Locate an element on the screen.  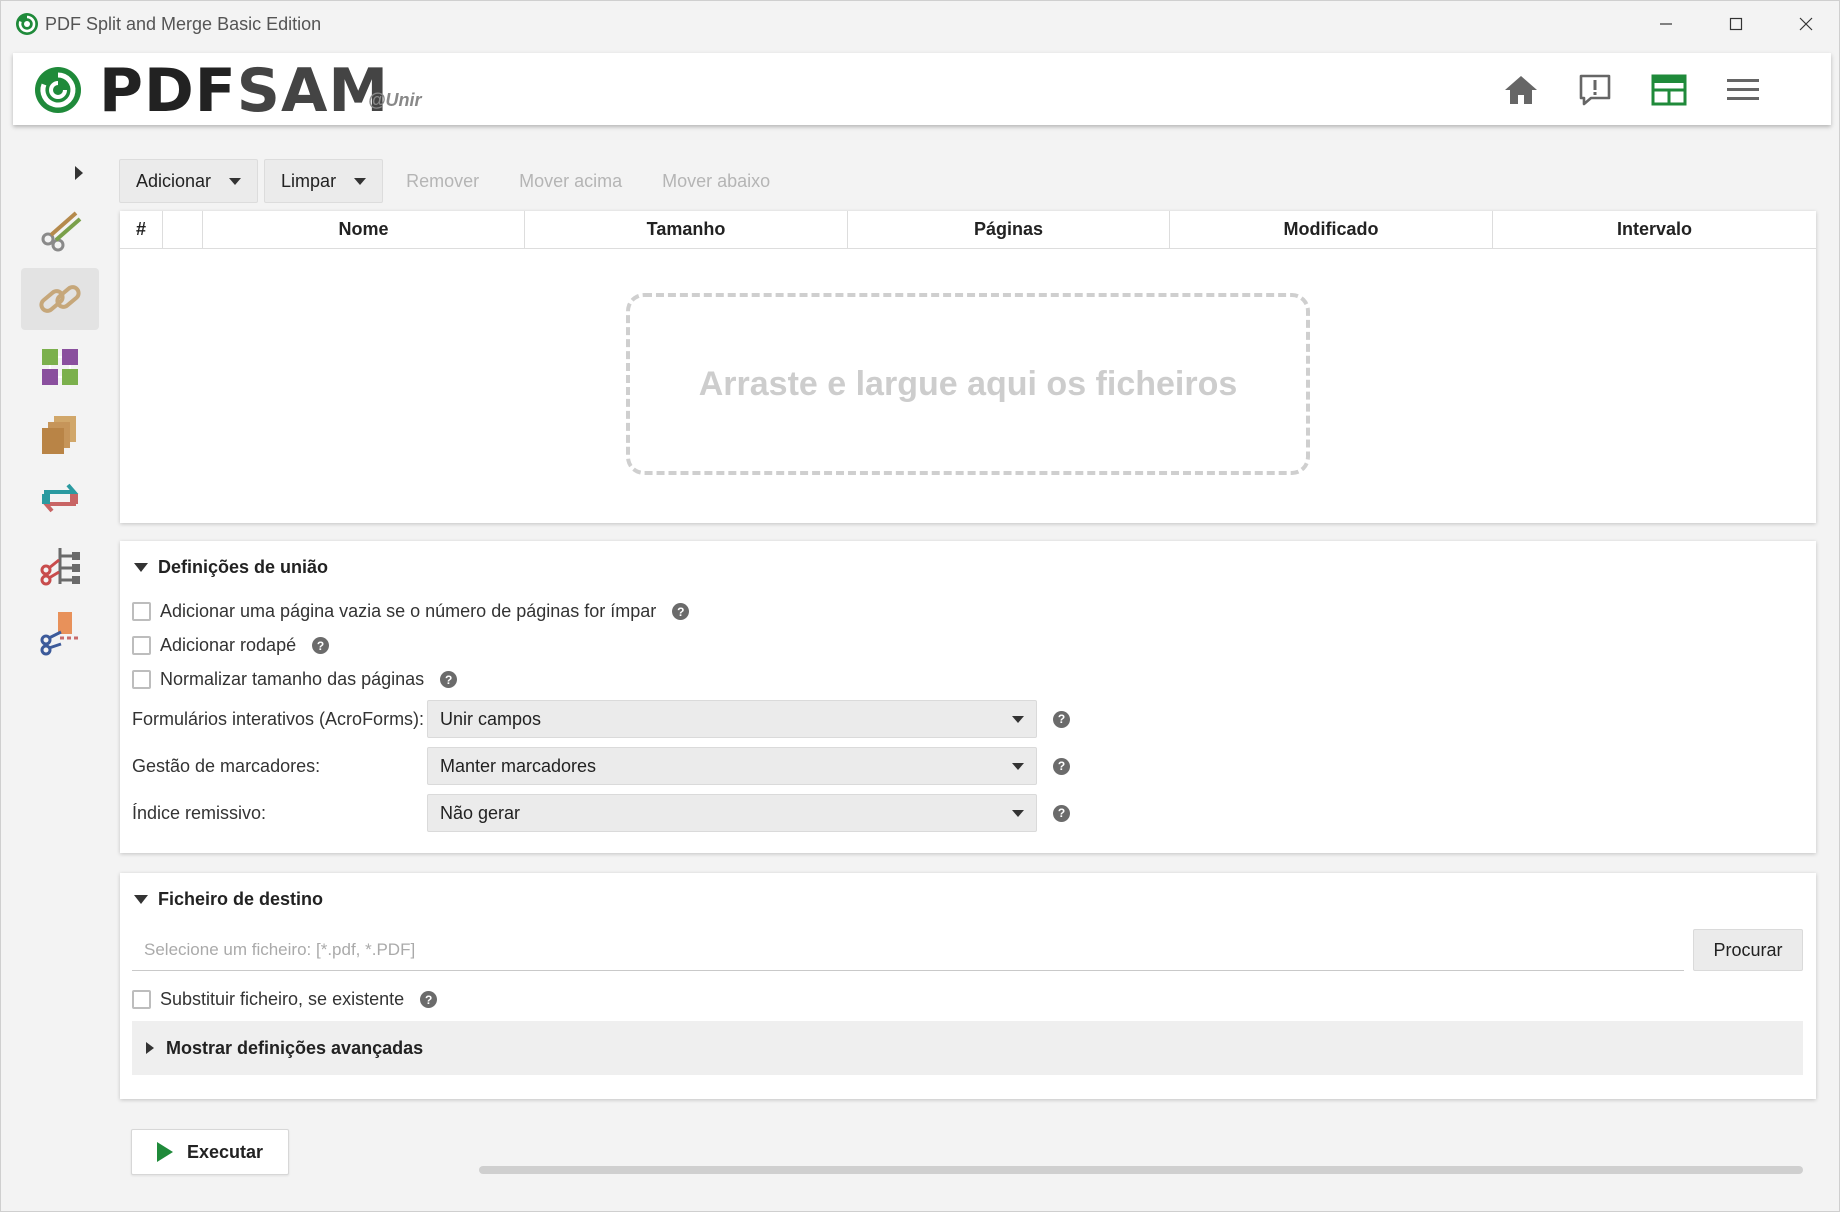
expand-icon is located at coordinates (150, 1048).